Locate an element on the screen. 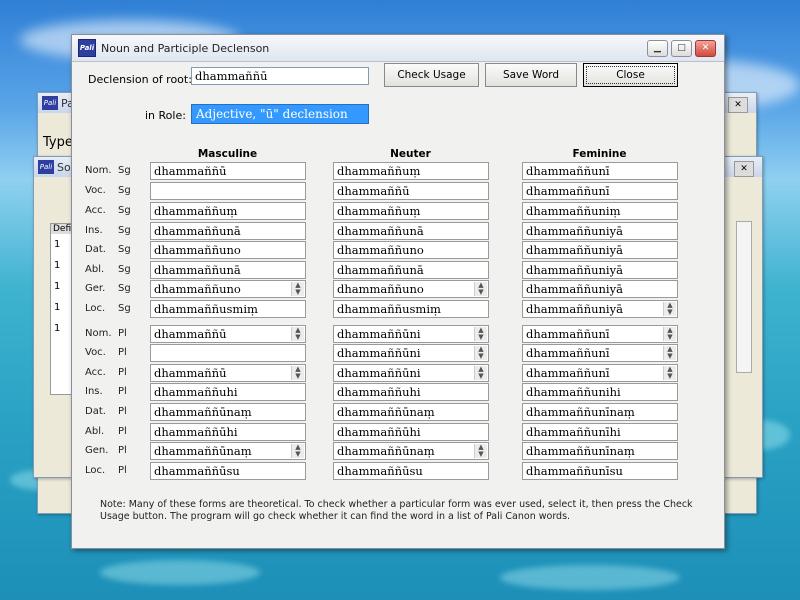 The height and width of the screenshot is (600, 800). feminine-form-field: dhammaññunīhi is located at coordinates (600, 432).